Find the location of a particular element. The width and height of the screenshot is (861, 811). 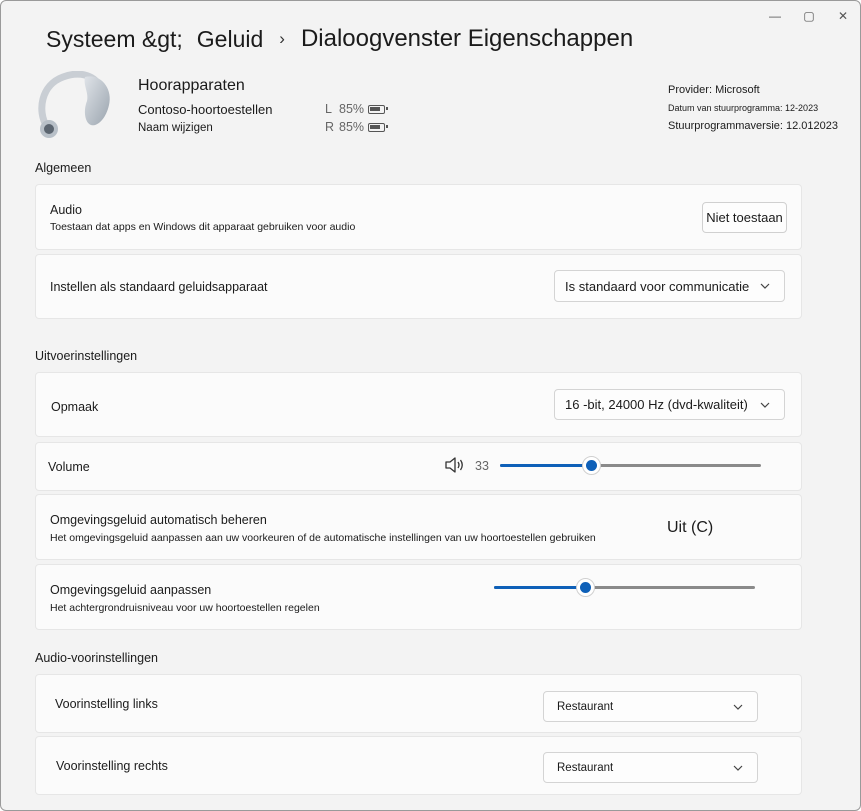

volume-slider is located at coordinates (630, 465).